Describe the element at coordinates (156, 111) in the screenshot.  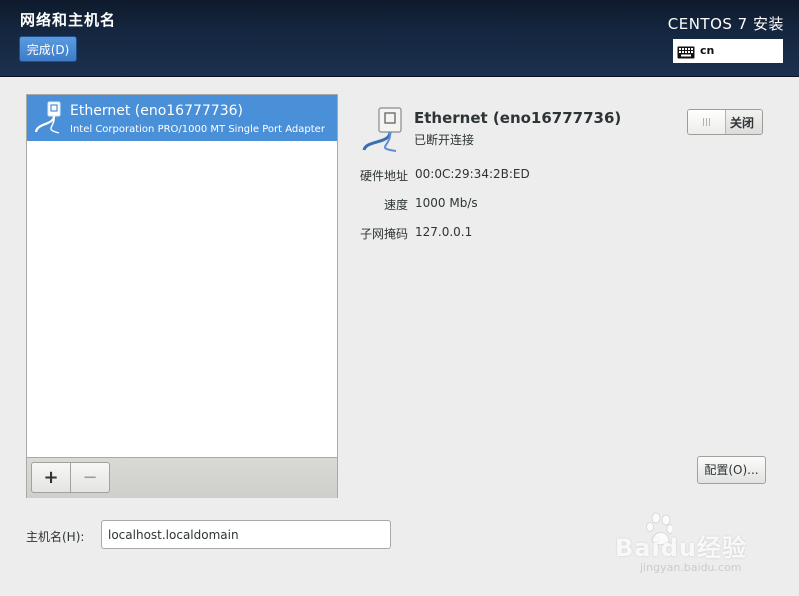
I see `device-name: Ethernet (eno16777736)` at that location.